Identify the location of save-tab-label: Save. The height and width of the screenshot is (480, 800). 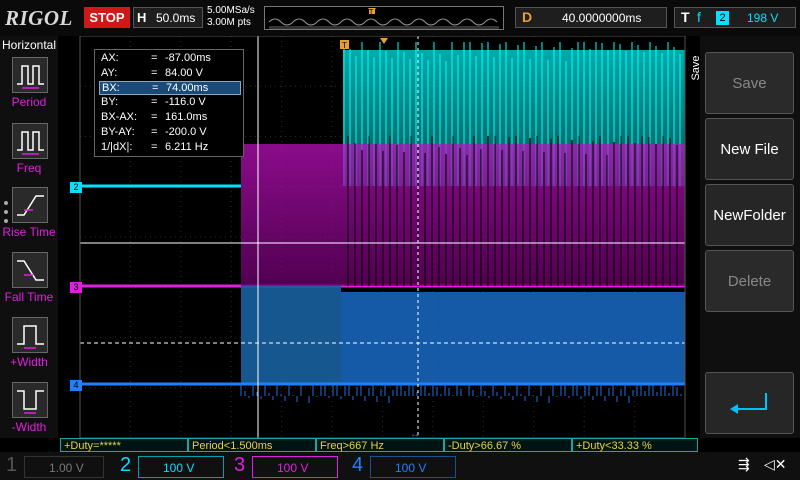
(696, 68).